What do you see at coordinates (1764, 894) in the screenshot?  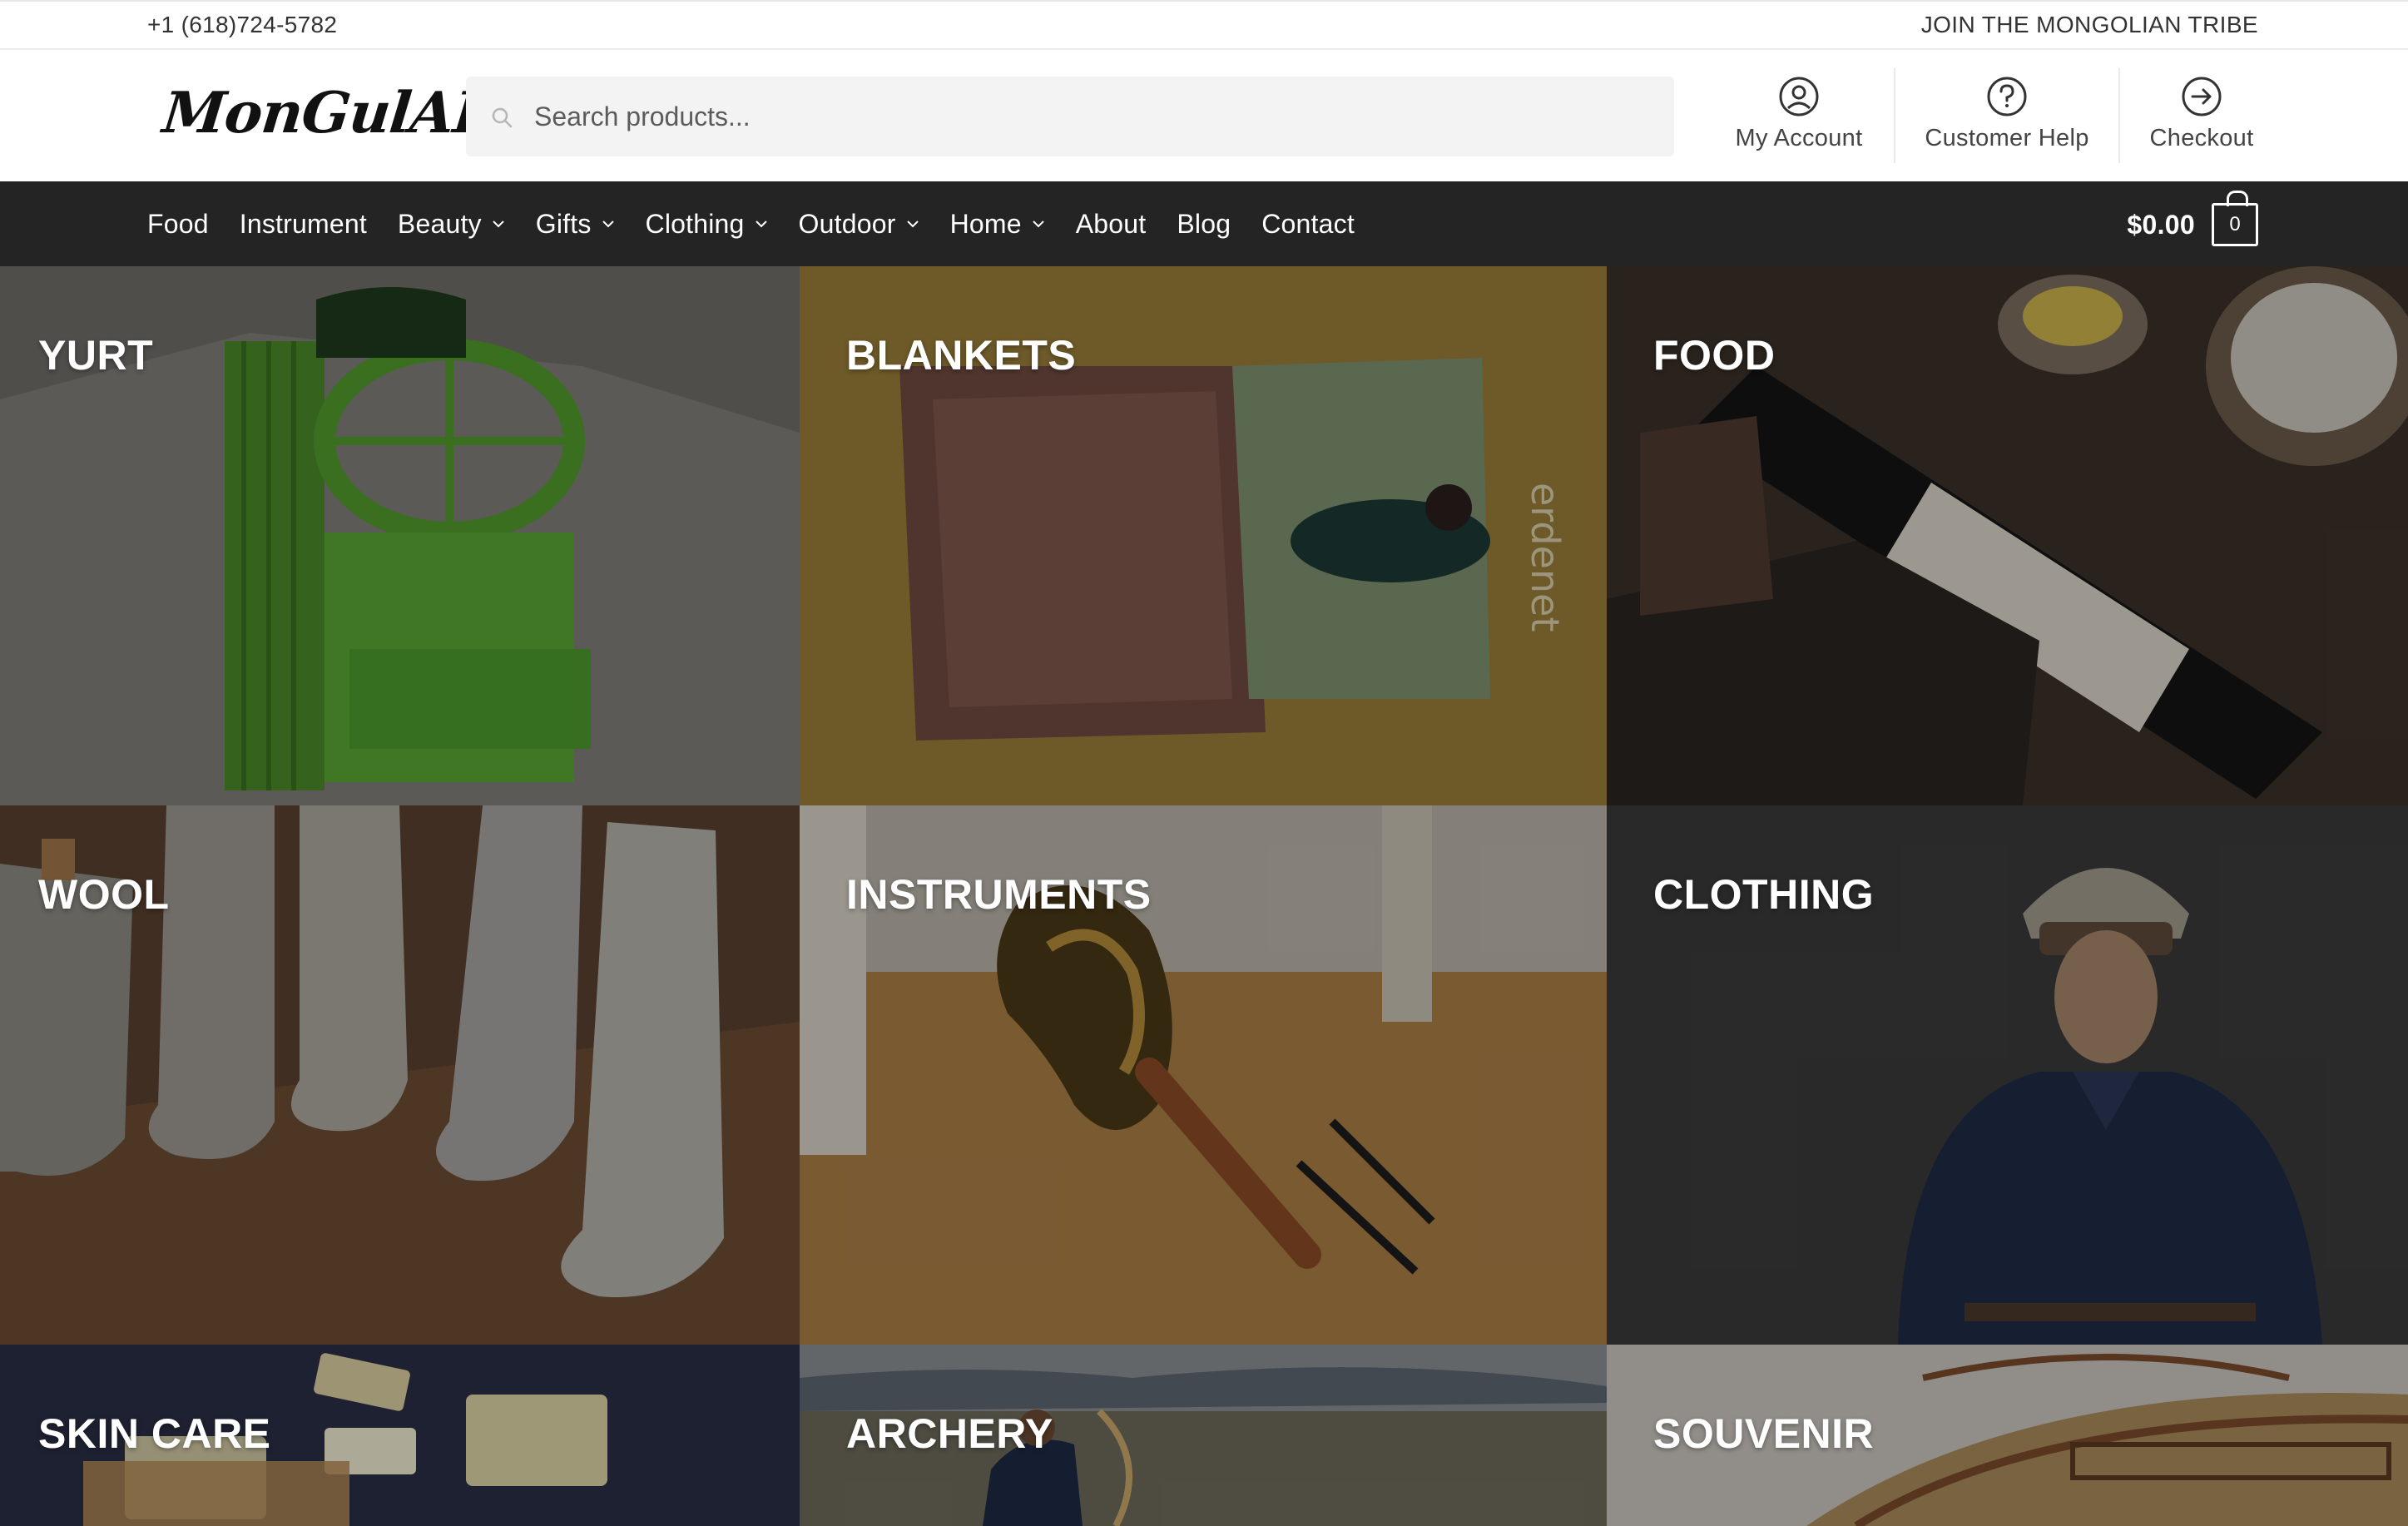 I see `category-title: CLOTHING` at bounding box center [1764, 894].